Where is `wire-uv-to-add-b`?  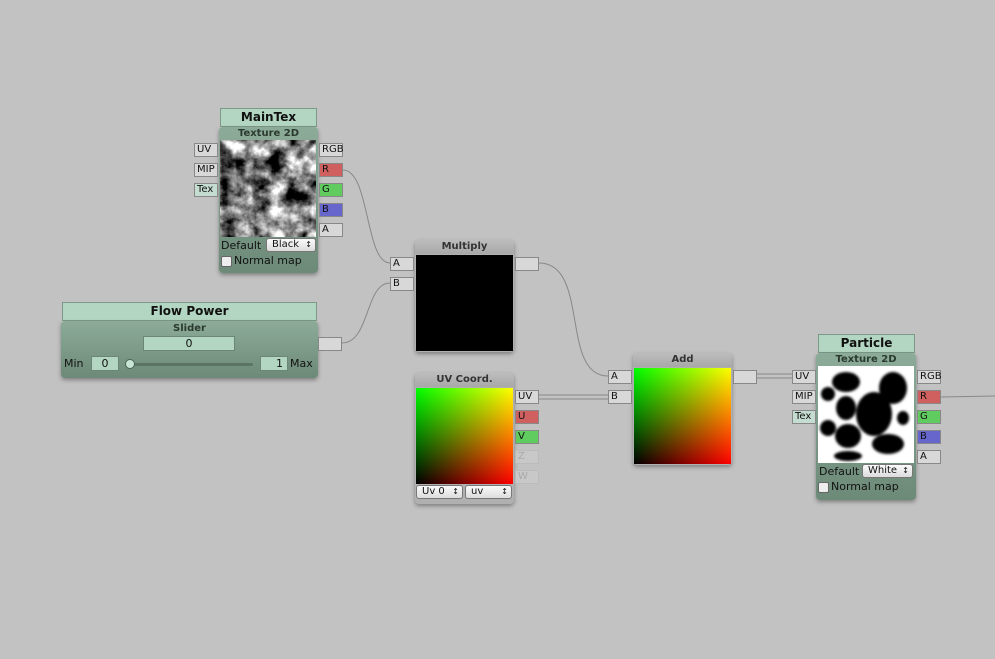
wire-uv-to-add-b is located at coordinates (573, 397).